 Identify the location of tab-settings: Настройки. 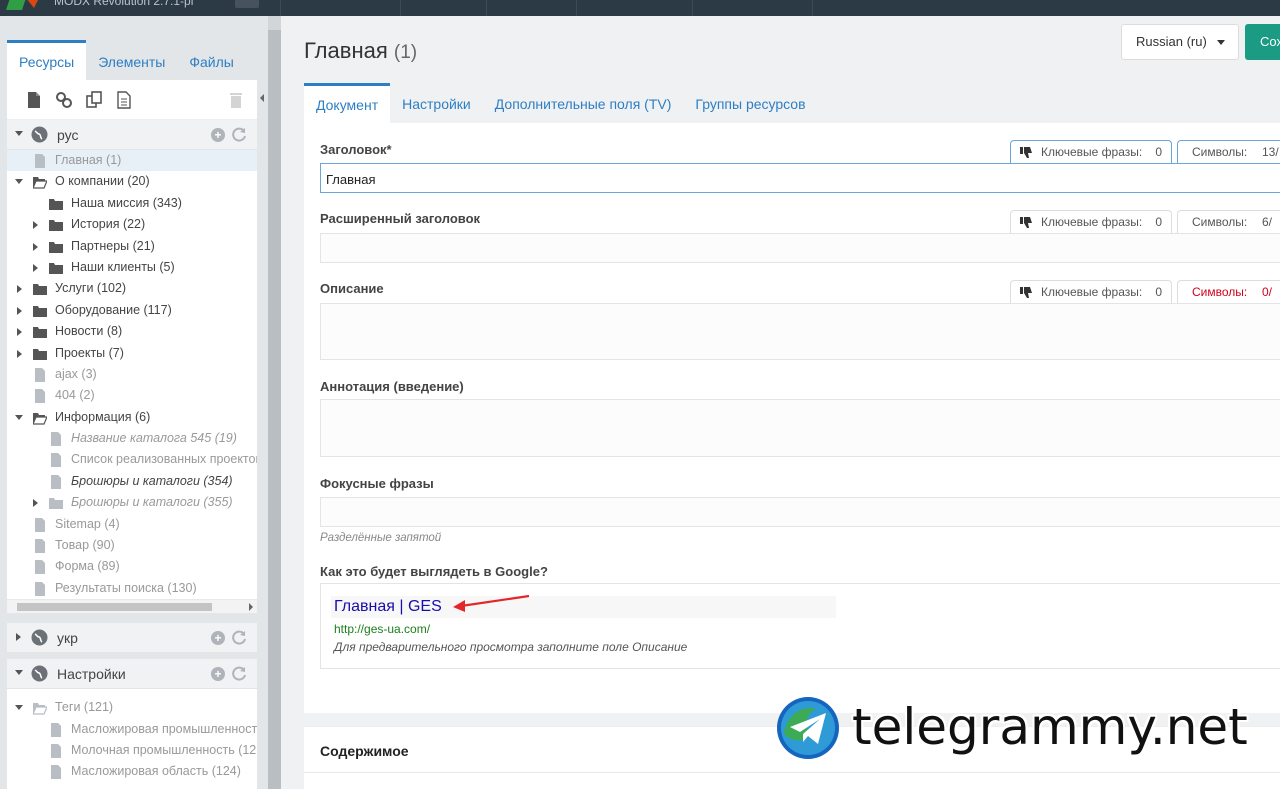
(436, 103).